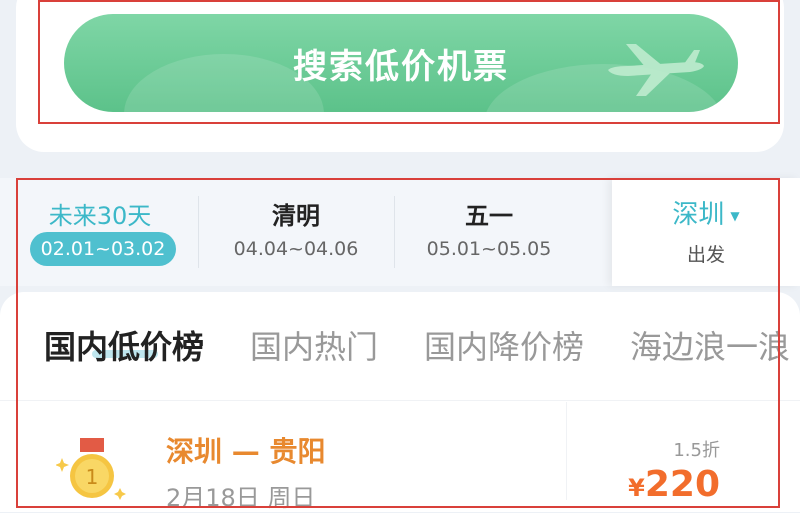 Image resolution: width=800 pixels, height=513 pixels. Describe the element at coordinates (124, 345) in the screenshot. I see `tab-domestic-low-price: 国内低价榜` at that location.